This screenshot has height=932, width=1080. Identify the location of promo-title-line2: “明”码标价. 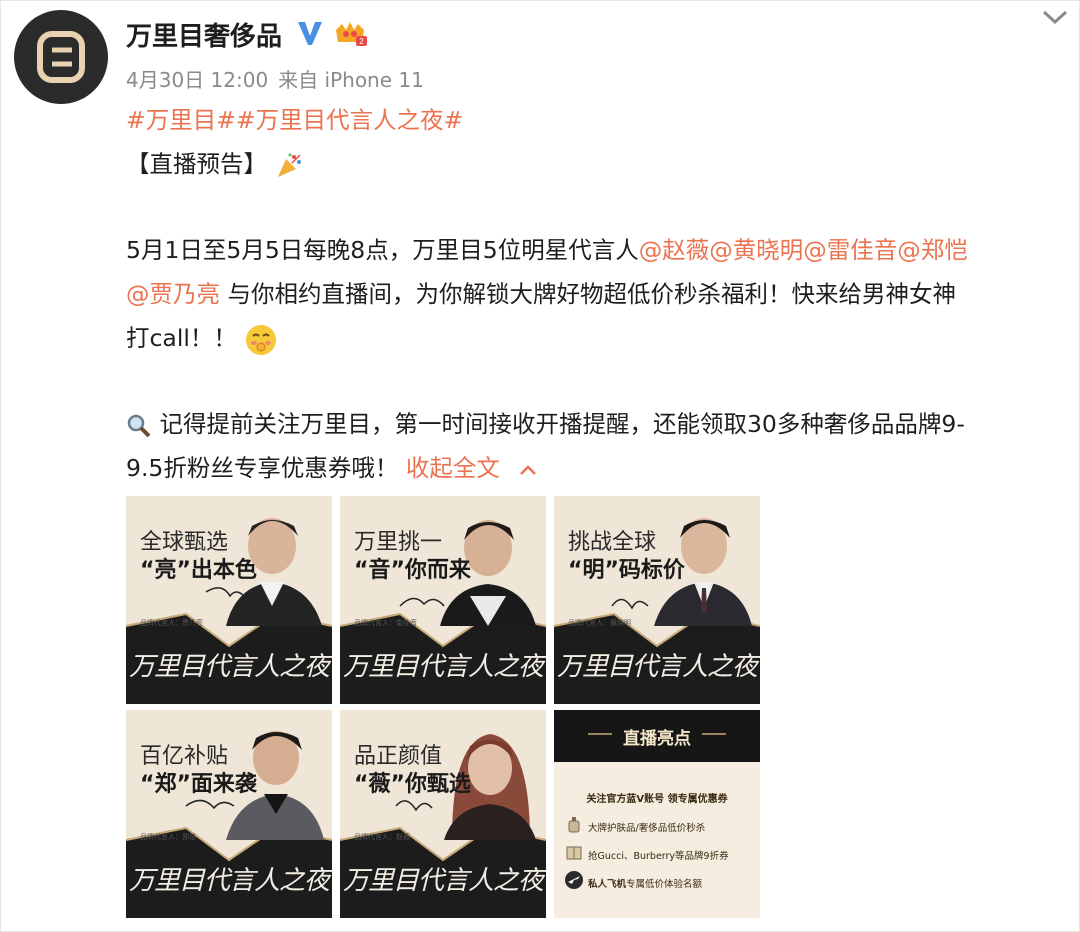
(626, 570).